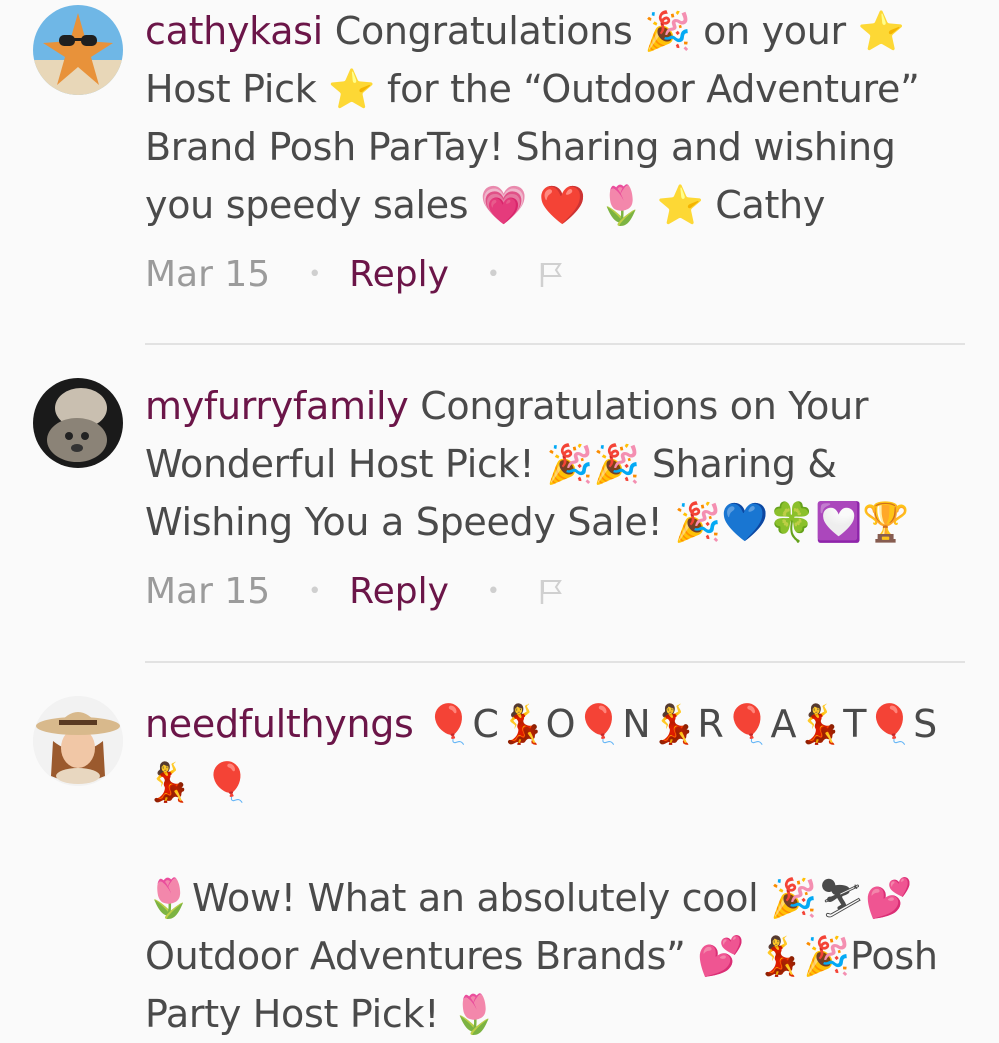 The height and width of the screenshot is (1043, 999). What do you see at coordinates (277, 406) in the screenshot?
I see `comment-username: myfurryfamily` at bounding box center [277, 406].